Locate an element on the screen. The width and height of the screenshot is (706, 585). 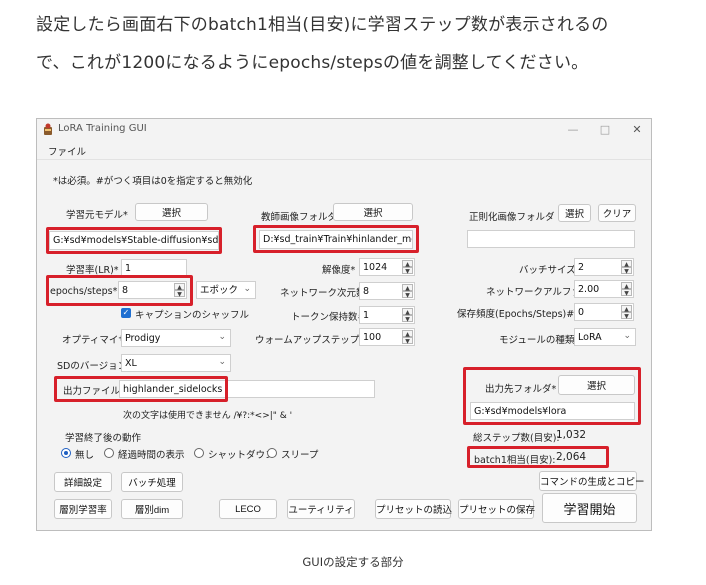
network-dim-value: 8 is located at coordinates (366, 291).